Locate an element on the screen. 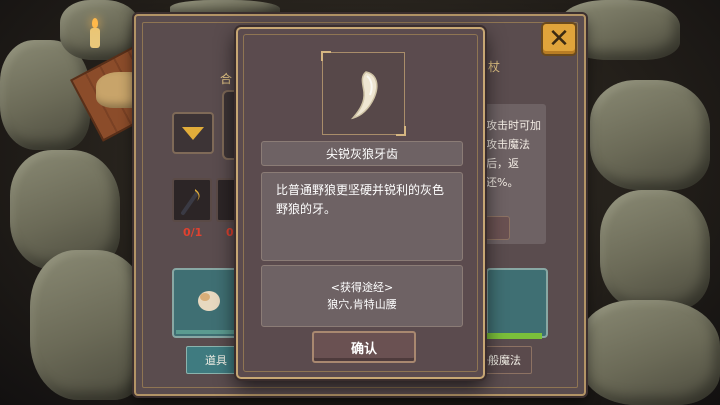 This screenshot has width=720, height=405. item-description: 比普通野狼更坚硬并锐利的灰色野狼的牙。 is located at coordinates (362, 216).